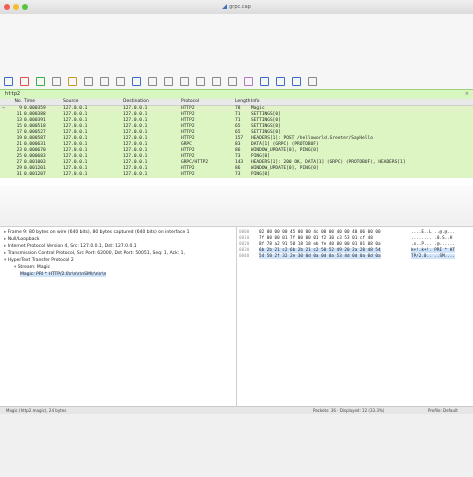  Describe the element at coordinates (244, 244) in the screenshot. I see `hex-off: 0020` at that location.